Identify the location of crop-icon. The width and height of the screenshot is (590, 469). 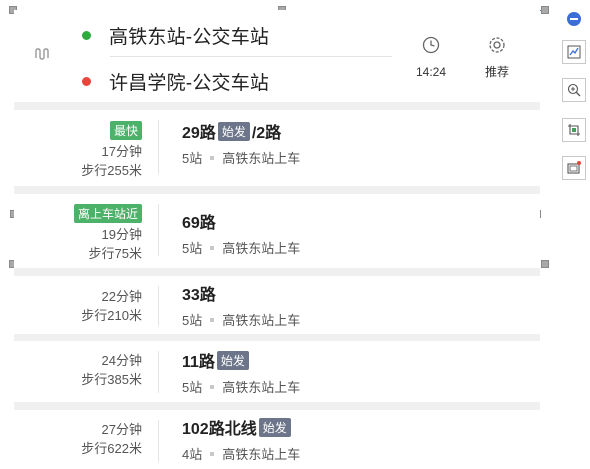
(574, 130).